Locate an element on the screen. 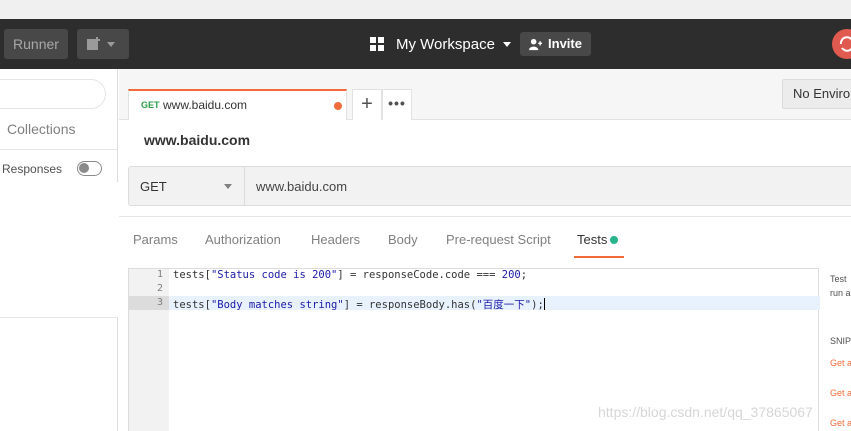 Image resolution: width=851 pixels, height=431 pixels. tab-tests: Tests is located at coordinates (592, 239).